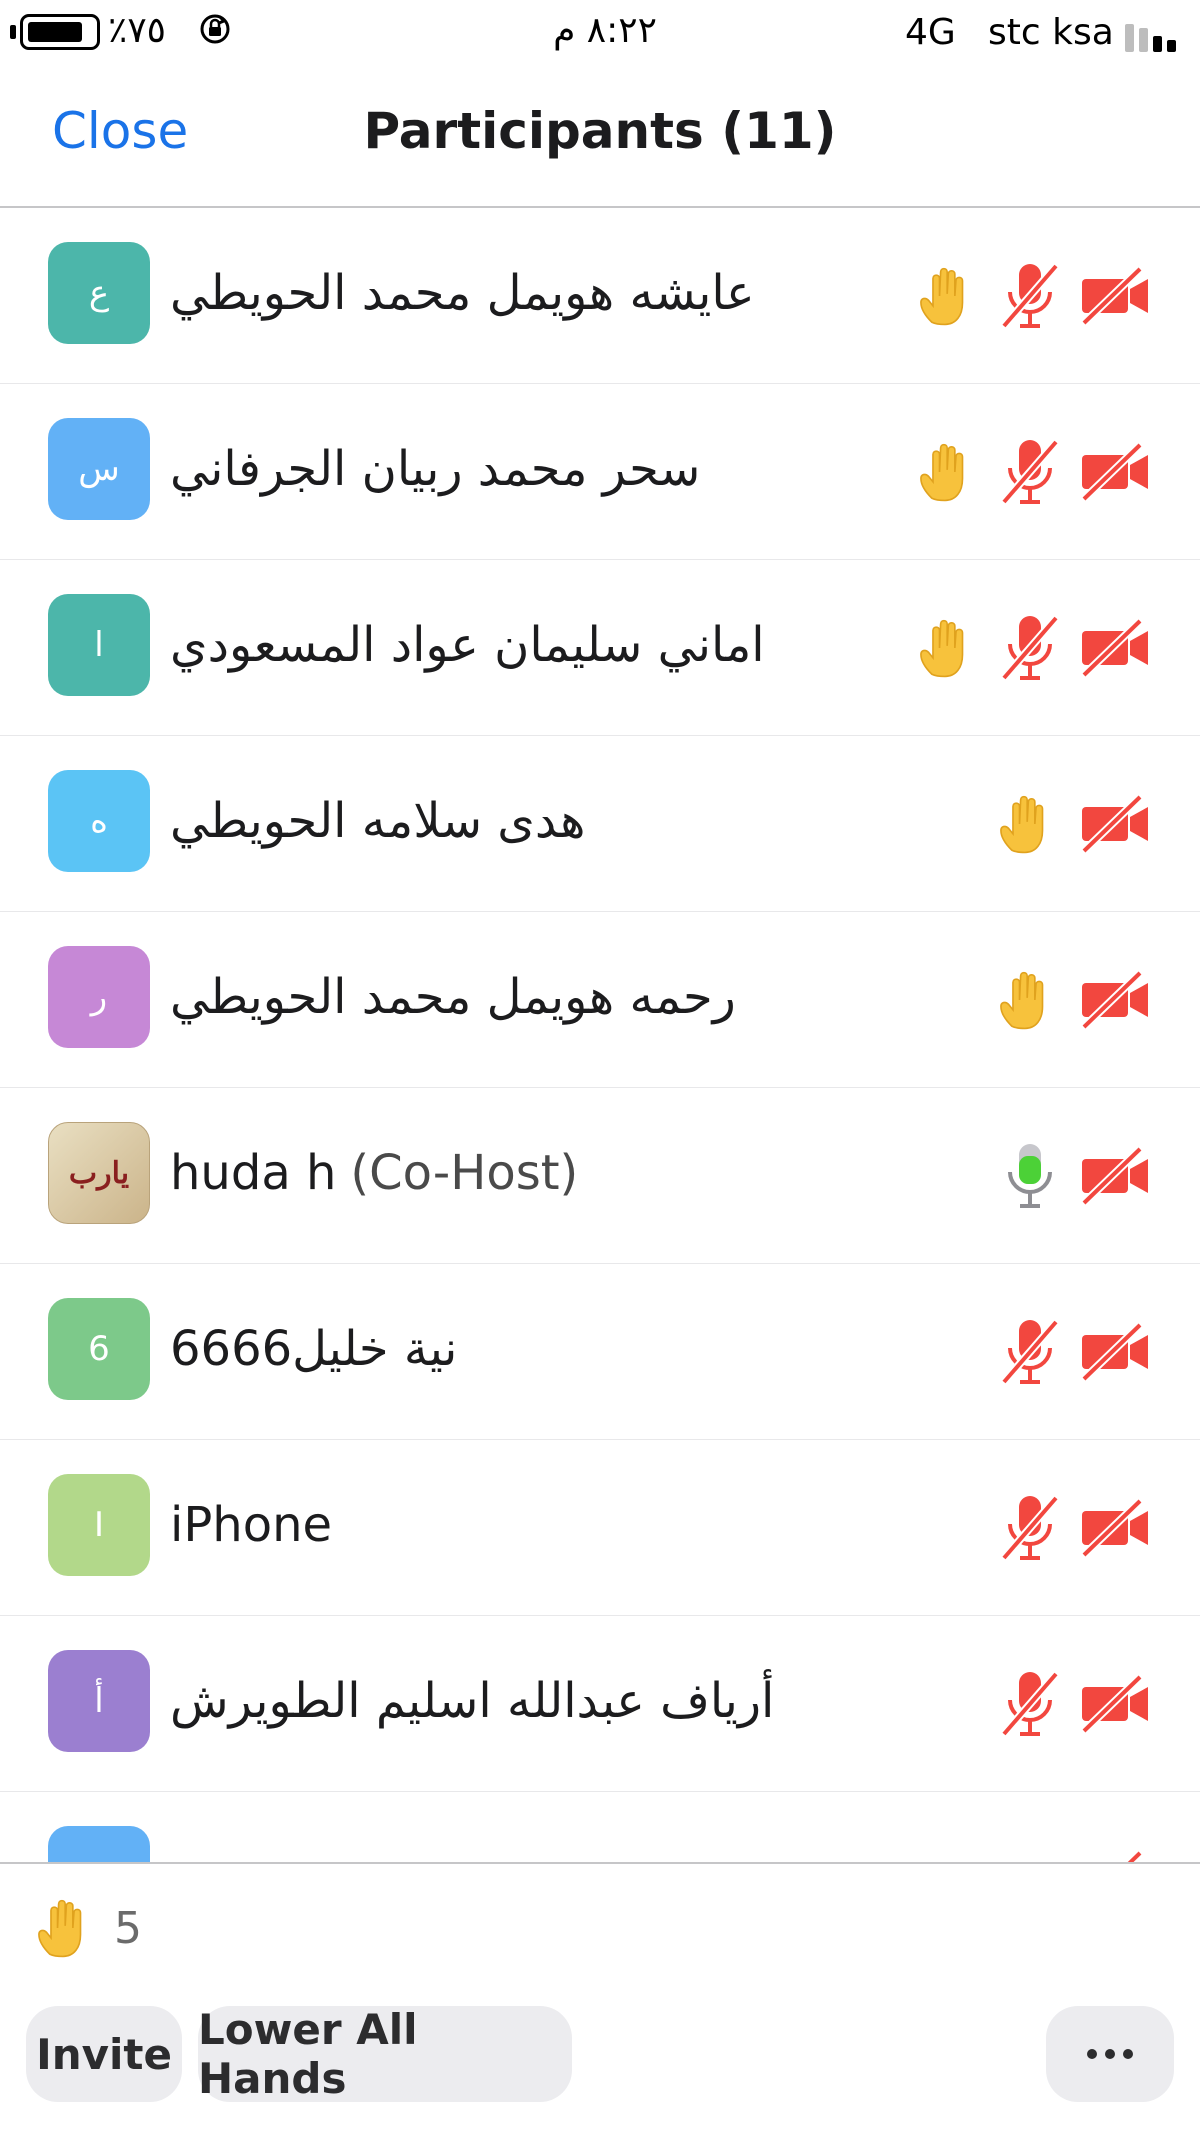 The image size is (1200, 2134). I want to click on avatar-initial: 6, so click(99, 1349).